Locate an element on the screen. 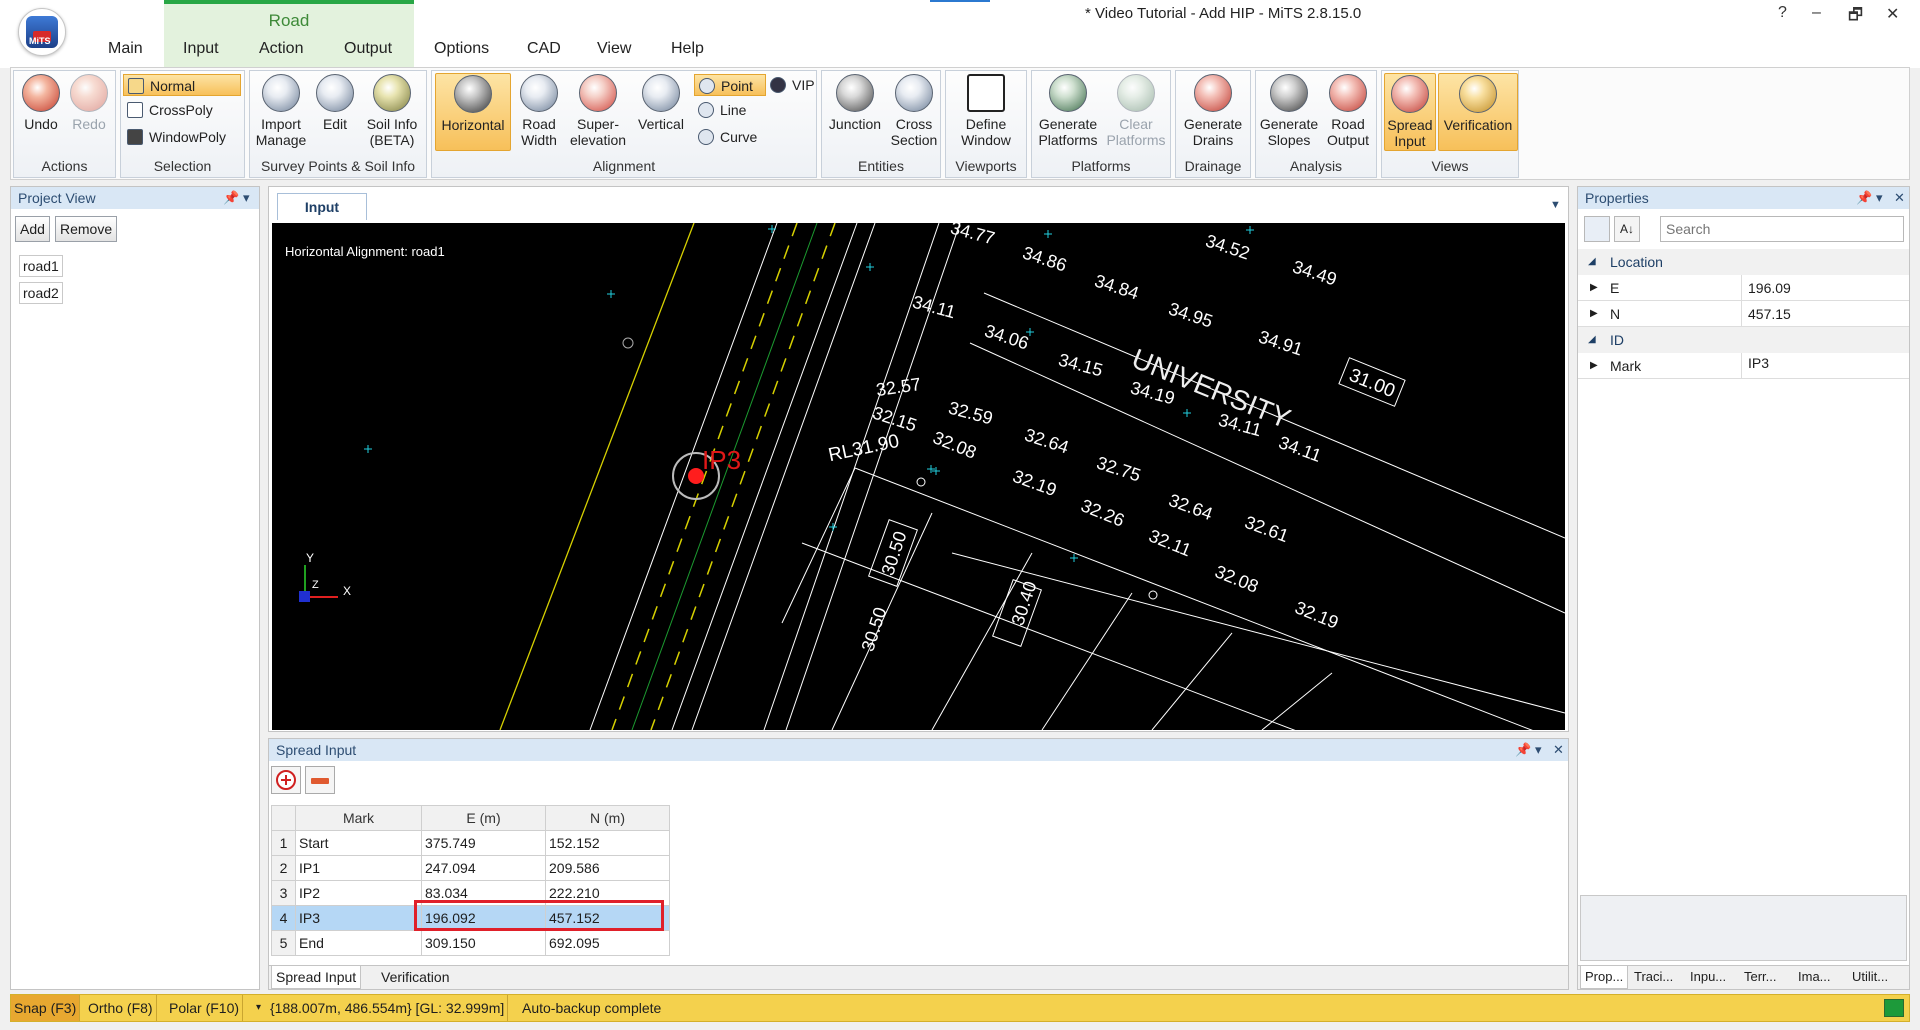 The width and height of the screenshot is (1920, 1030). row-number: 2 is located at coordinates (283, 868).